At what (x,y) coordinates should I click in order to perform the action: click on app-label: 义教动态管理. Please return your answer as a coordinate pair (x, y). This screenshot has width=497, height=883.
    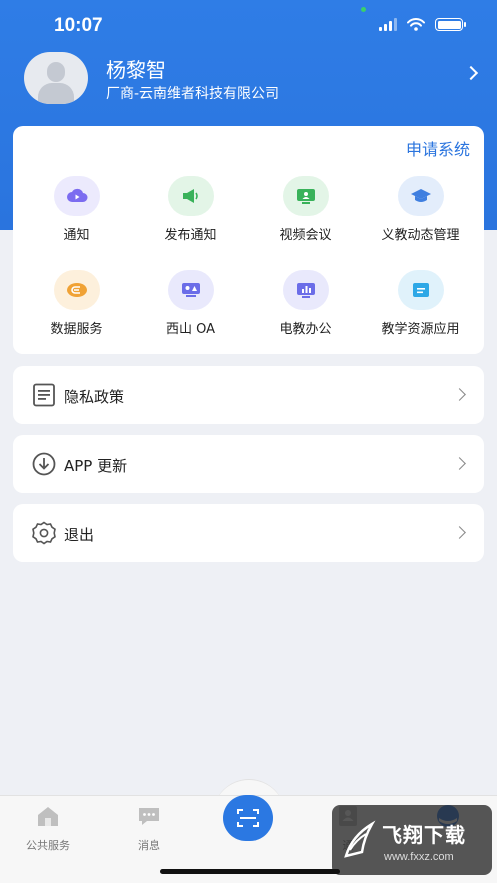
    Looking at the image, I should click on (420, 235).